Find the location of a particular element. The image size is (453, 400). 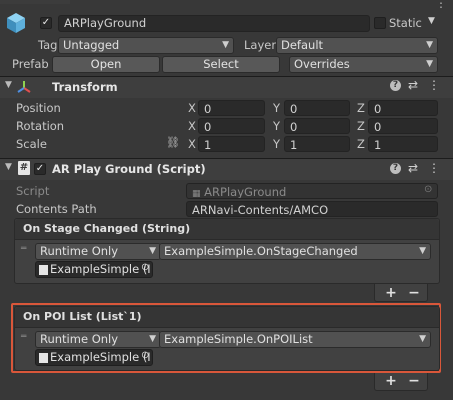

rotation-x-label: X is located at coordinates (192, 126).